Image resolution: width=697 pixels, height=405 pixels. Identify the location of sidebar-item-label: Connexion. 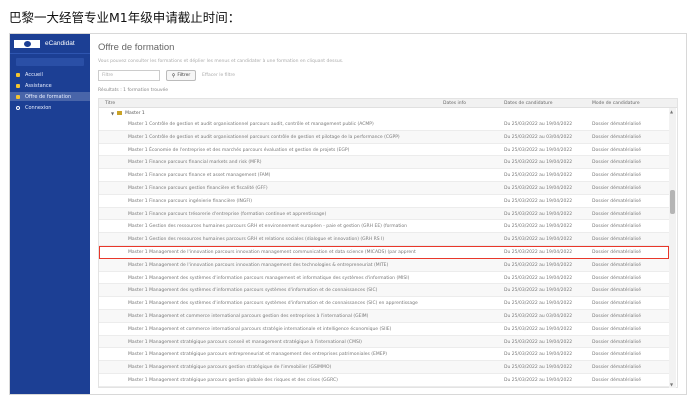
(38, 107).